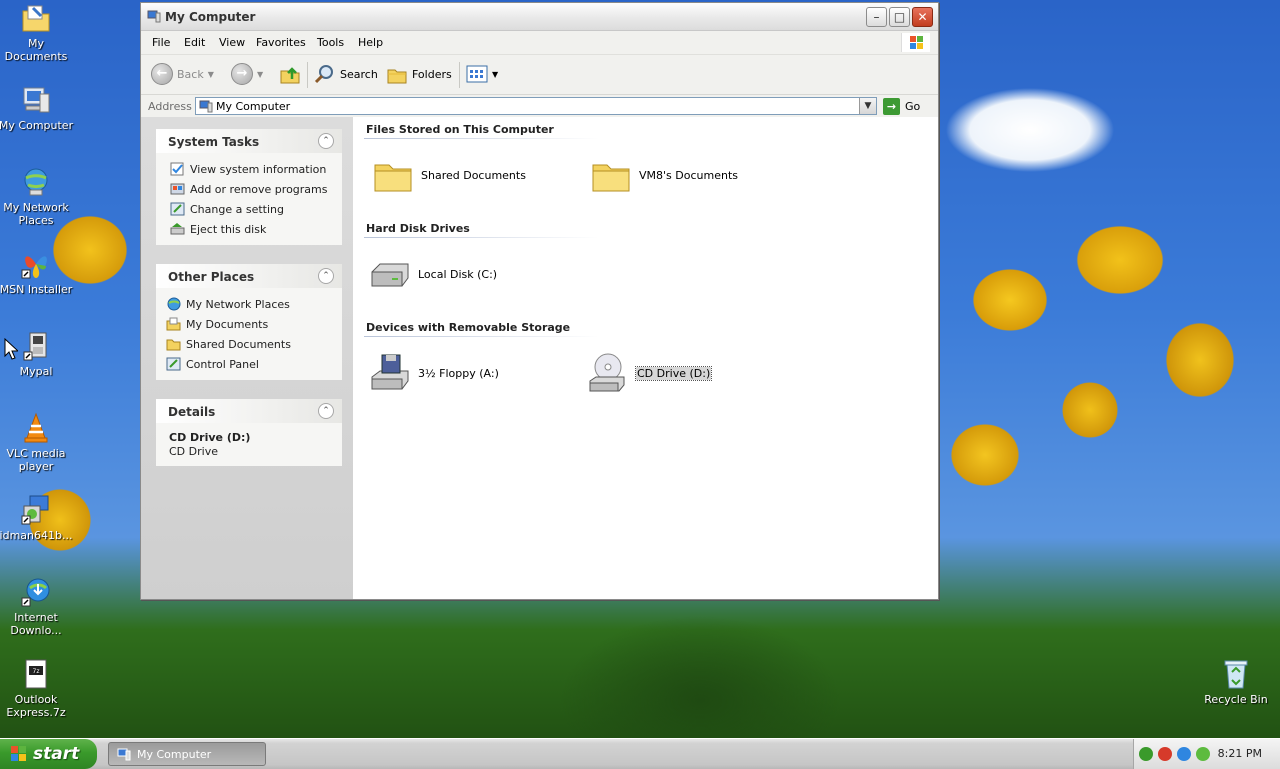  I want to click on place-shared-documents: Shared Documents, so click(249, 344).